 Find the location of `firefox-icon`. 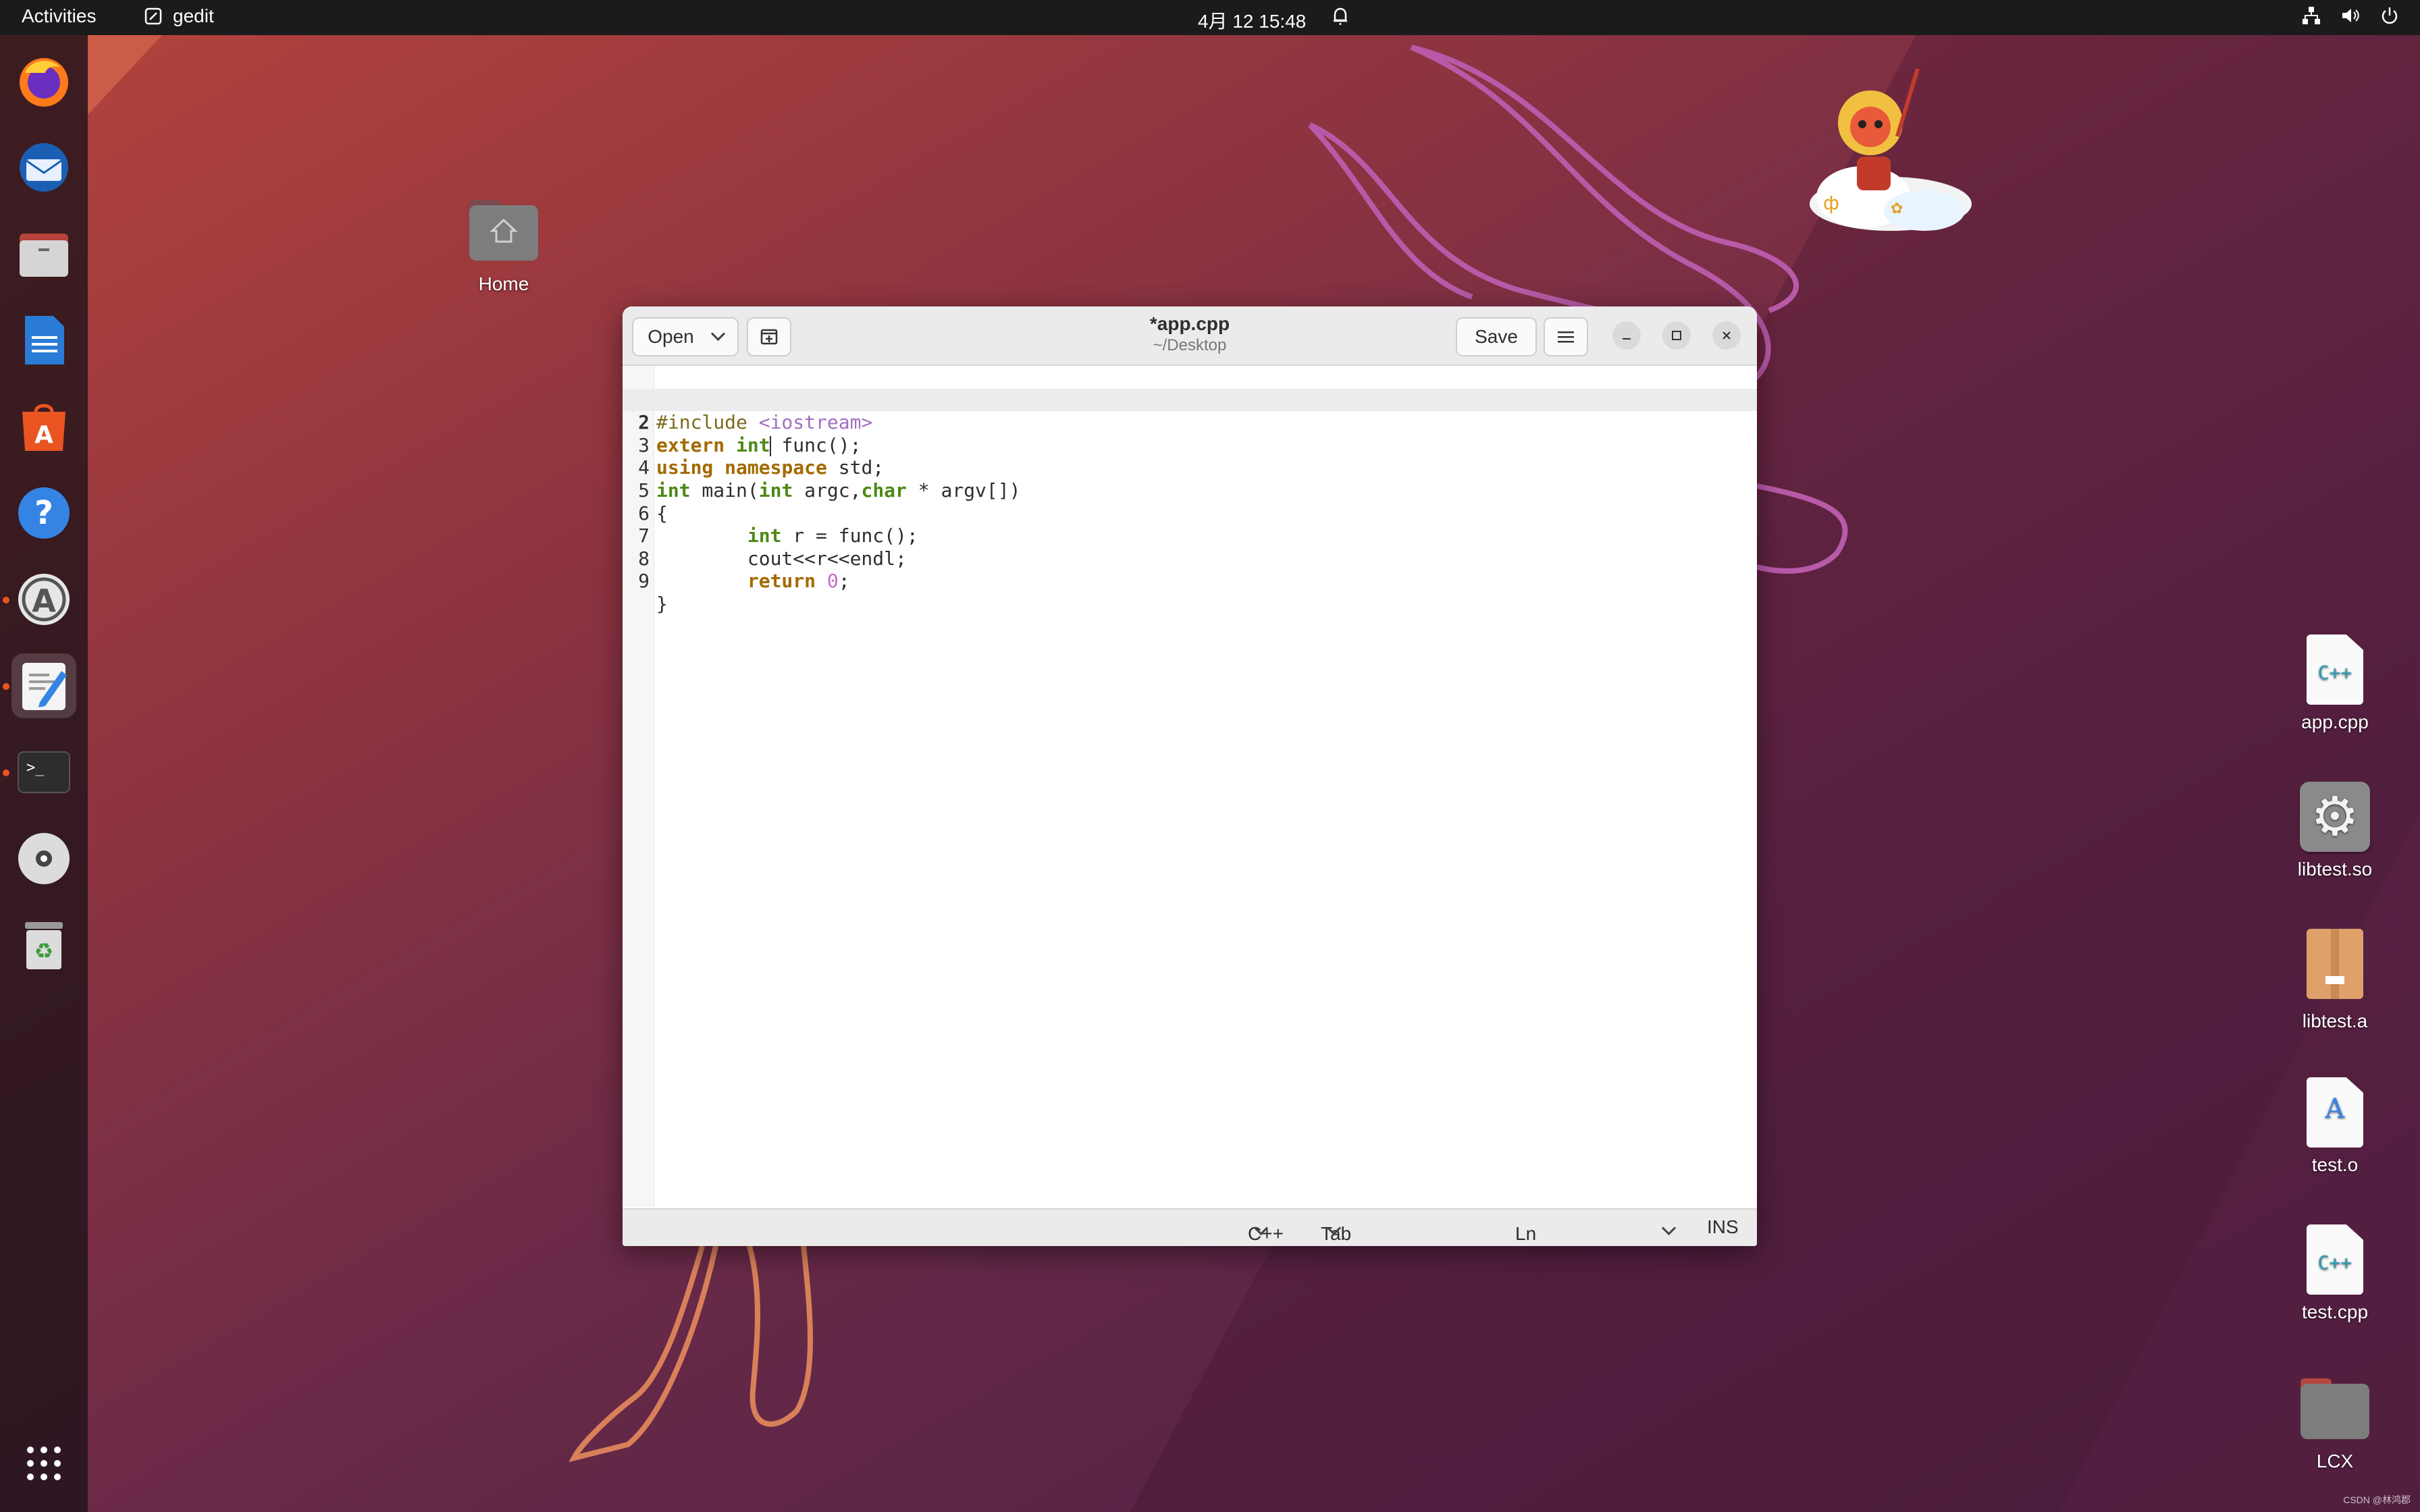

firefox-icon is located at coordinates (43, 81).